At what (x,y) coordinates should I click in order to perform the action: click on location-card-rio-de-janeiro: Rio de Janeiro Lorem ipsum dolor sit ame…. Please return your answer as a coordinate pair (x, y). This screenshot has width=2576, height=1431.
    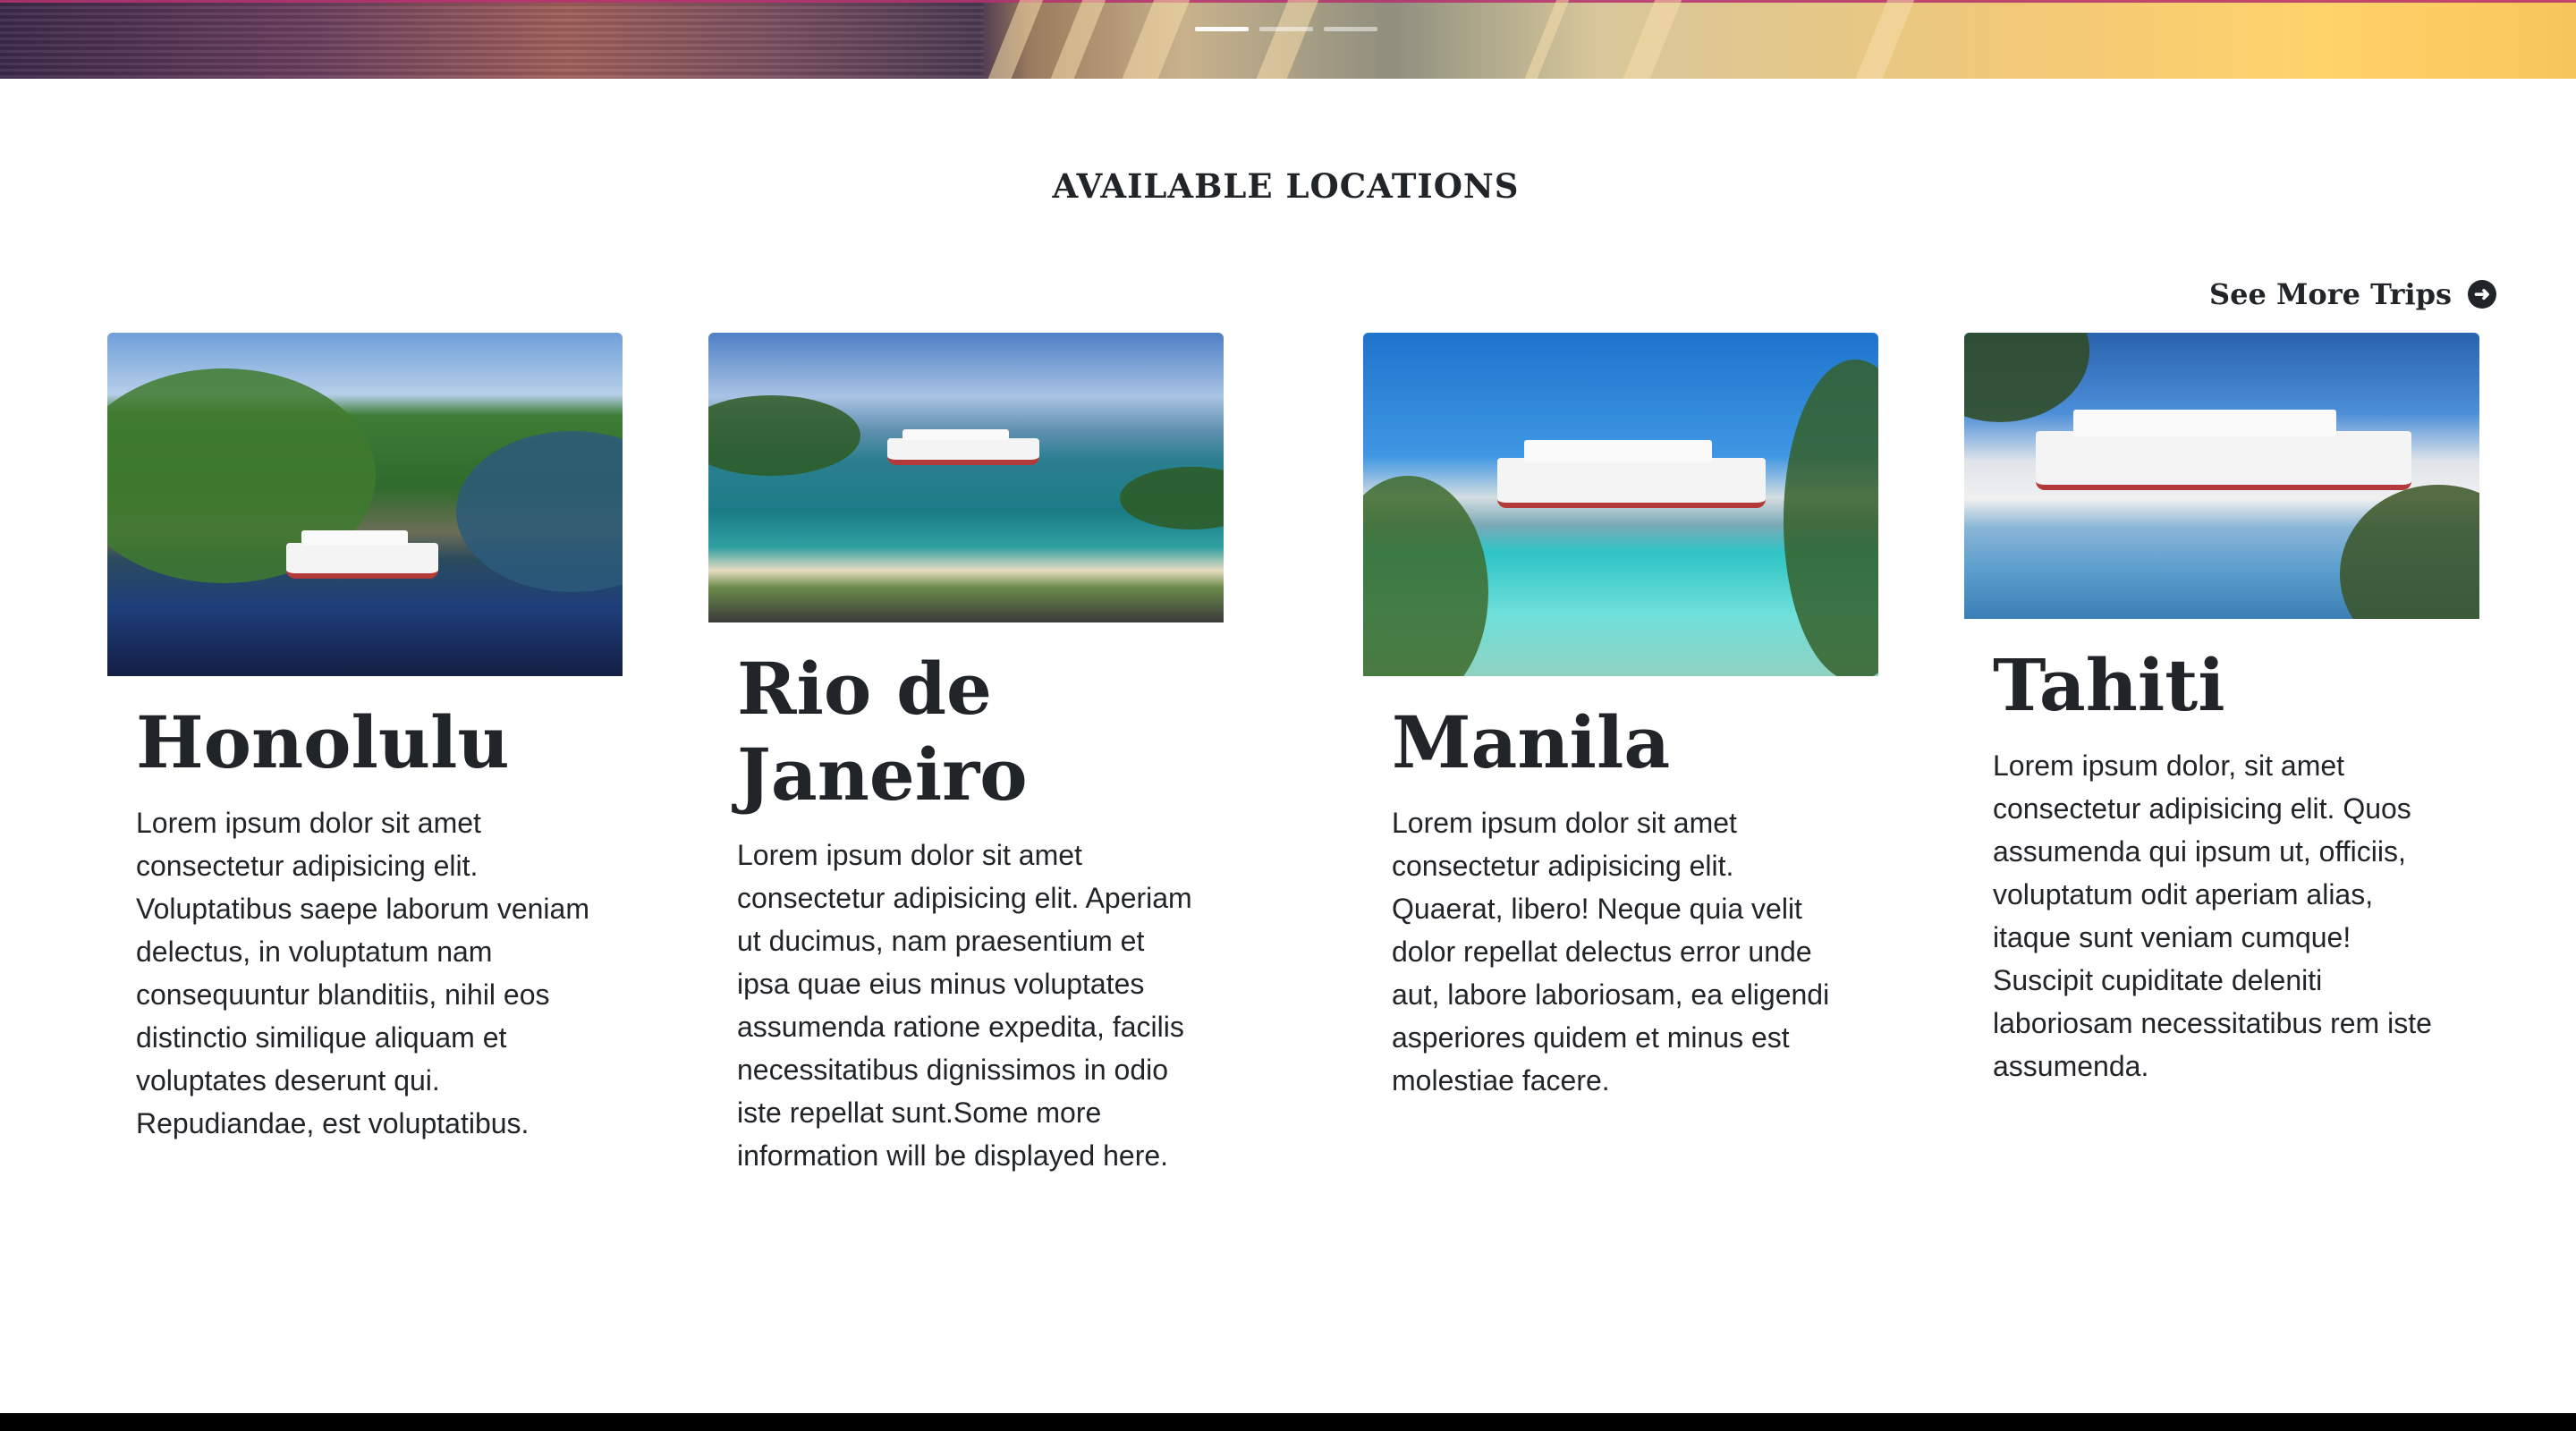
    Looking at the image, I should click on (966, 755).